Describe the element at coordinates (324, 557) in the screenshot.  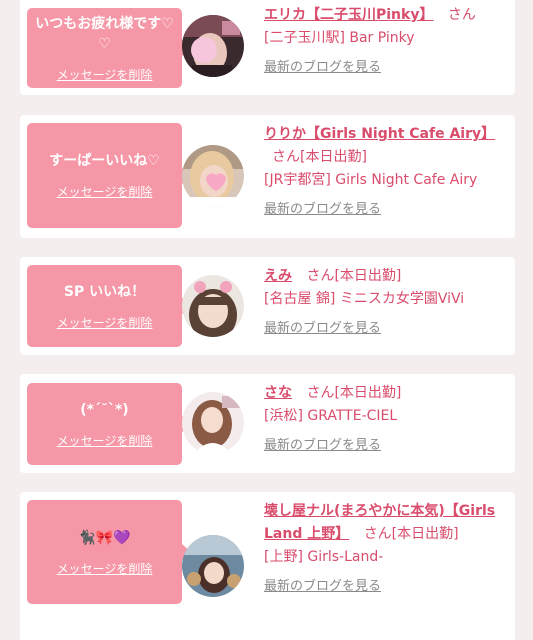
I see `shop-label: [上野] Girls-Land-` at that location.